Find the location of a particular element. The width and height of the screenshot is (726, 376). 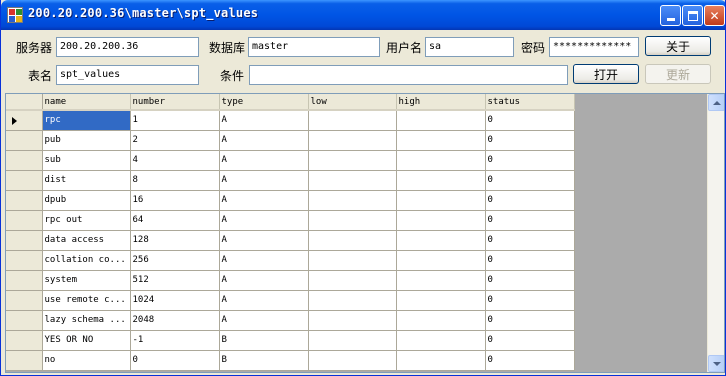

table-input: spt_values is located at coordinates (127, 75).